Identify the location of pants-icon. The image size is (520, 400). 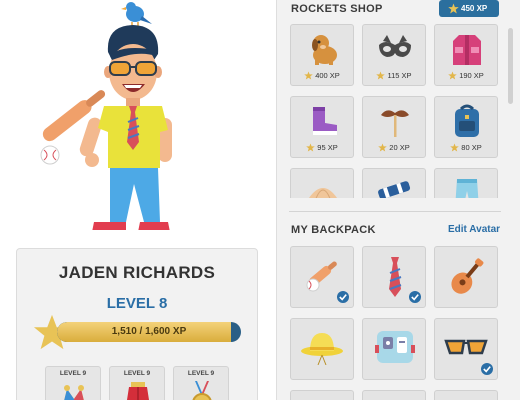
(467, 188).